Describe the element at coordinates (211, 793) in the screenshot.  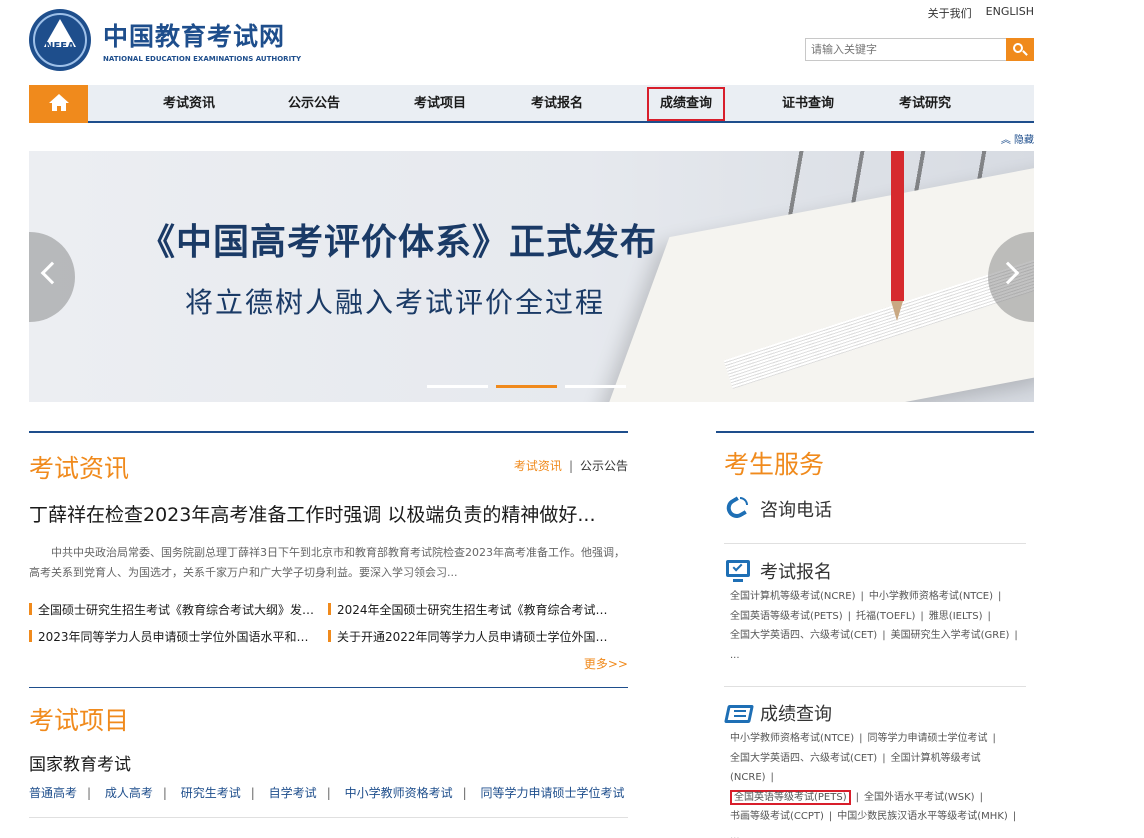
I see `exam-link: 研究生考试` at that location.